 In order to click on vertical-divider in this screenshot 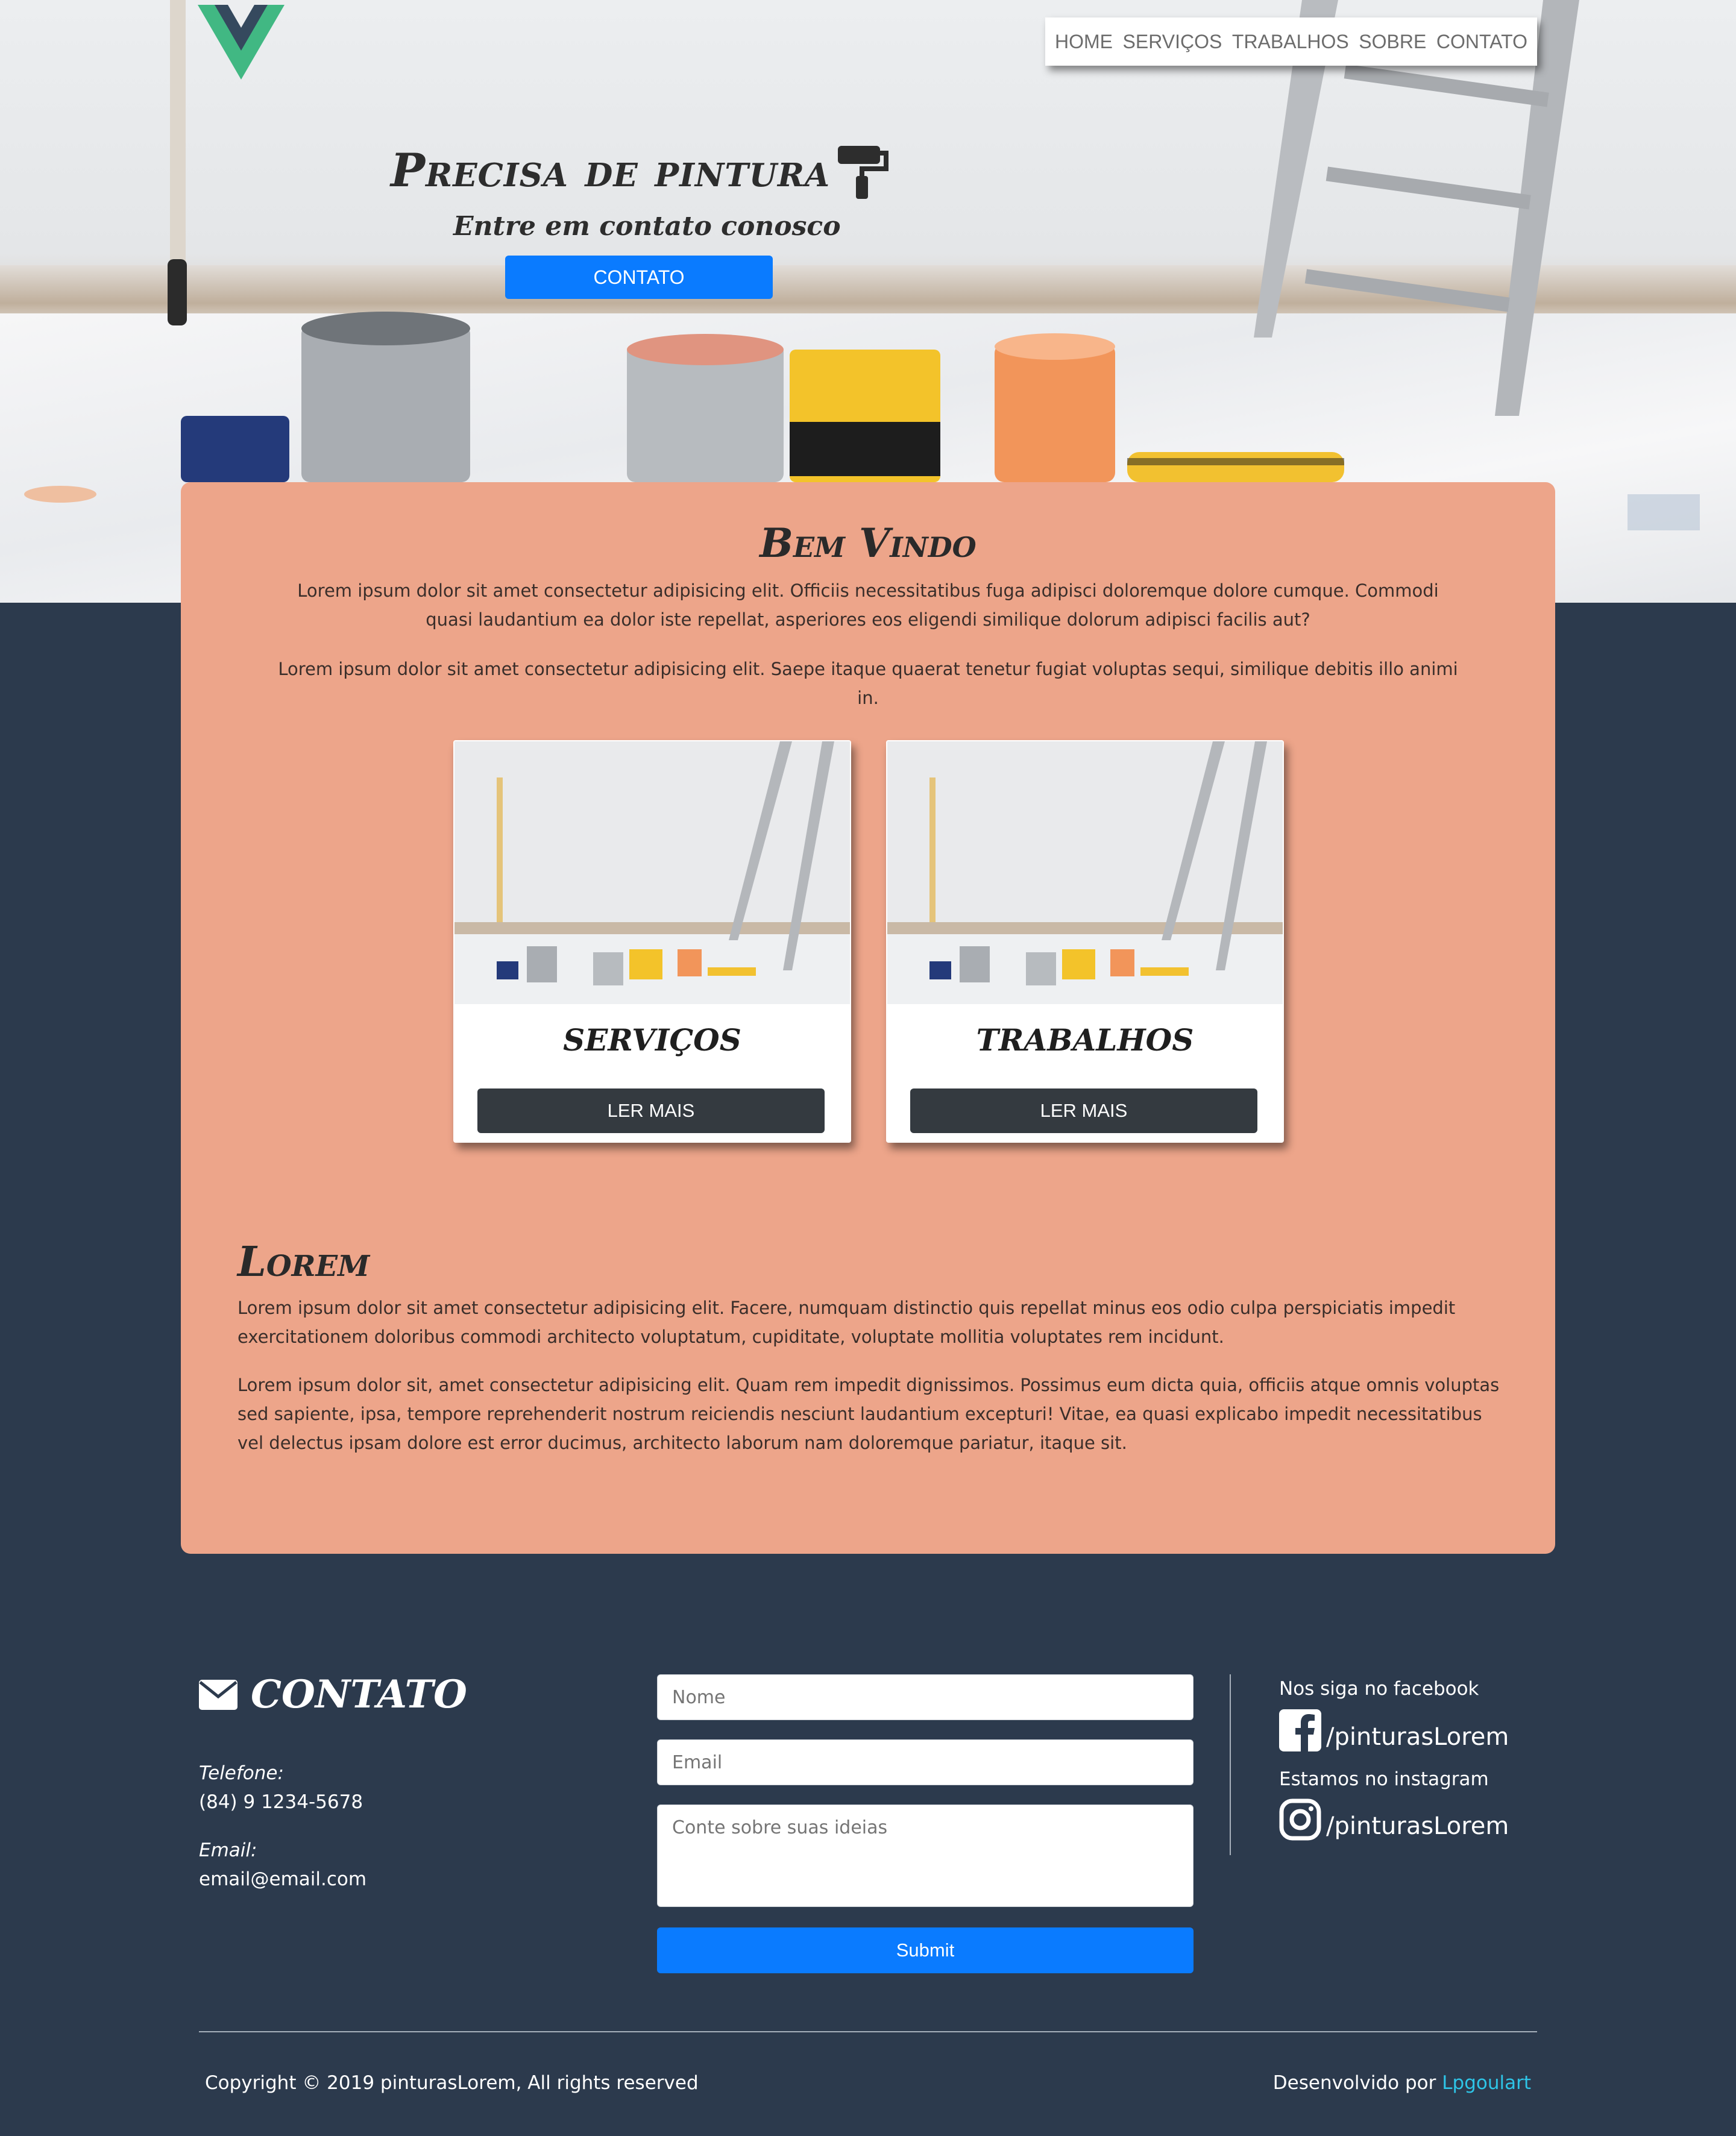, I will do `click(1230, 1765)`.